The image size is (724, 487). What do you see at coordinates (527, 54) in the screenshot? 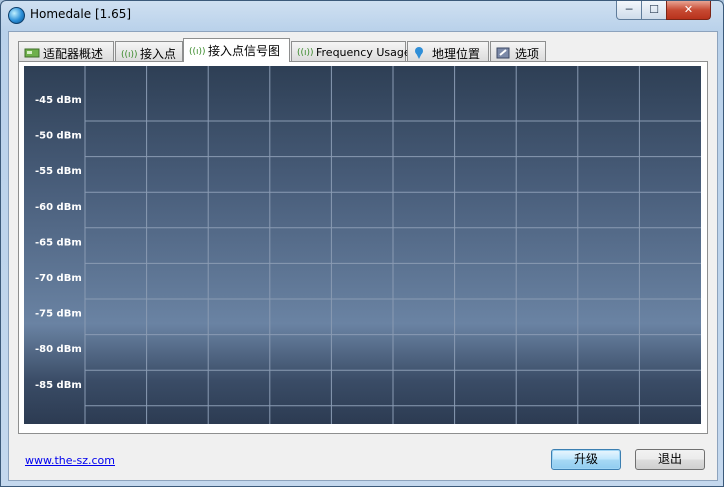
I see `tab-label: 选项` at bounding box center [527, 54].